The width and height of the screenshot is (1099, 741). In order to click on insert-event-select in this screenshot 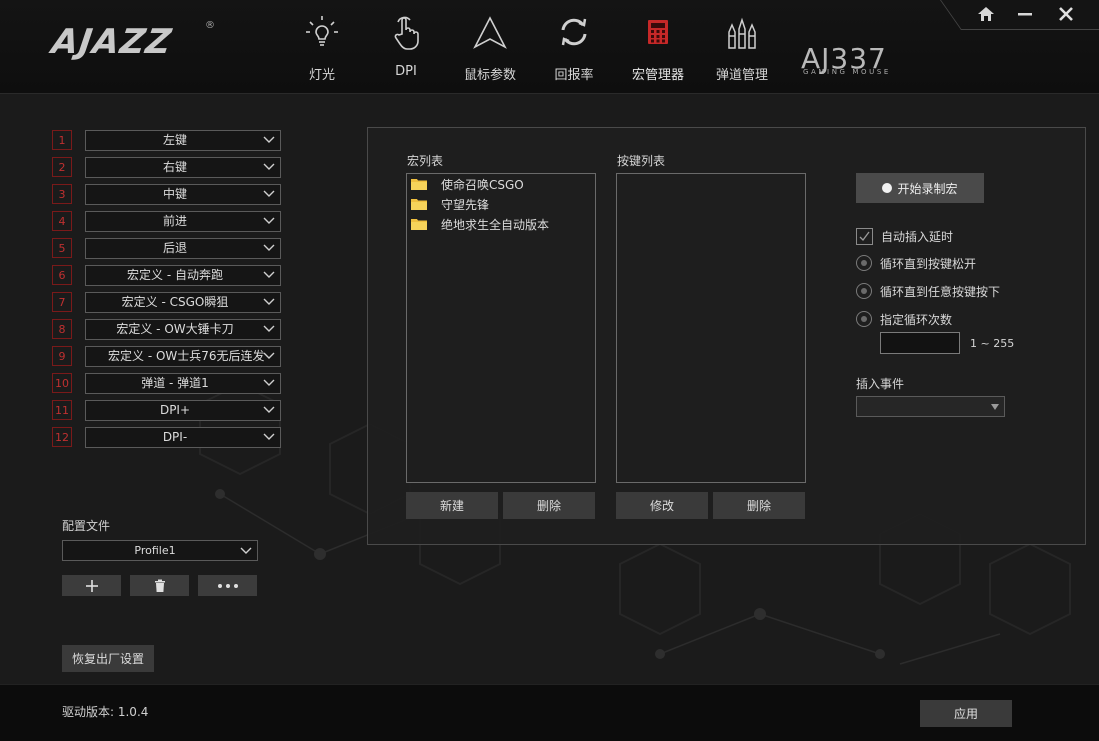, I will do `click(930, 406)`.